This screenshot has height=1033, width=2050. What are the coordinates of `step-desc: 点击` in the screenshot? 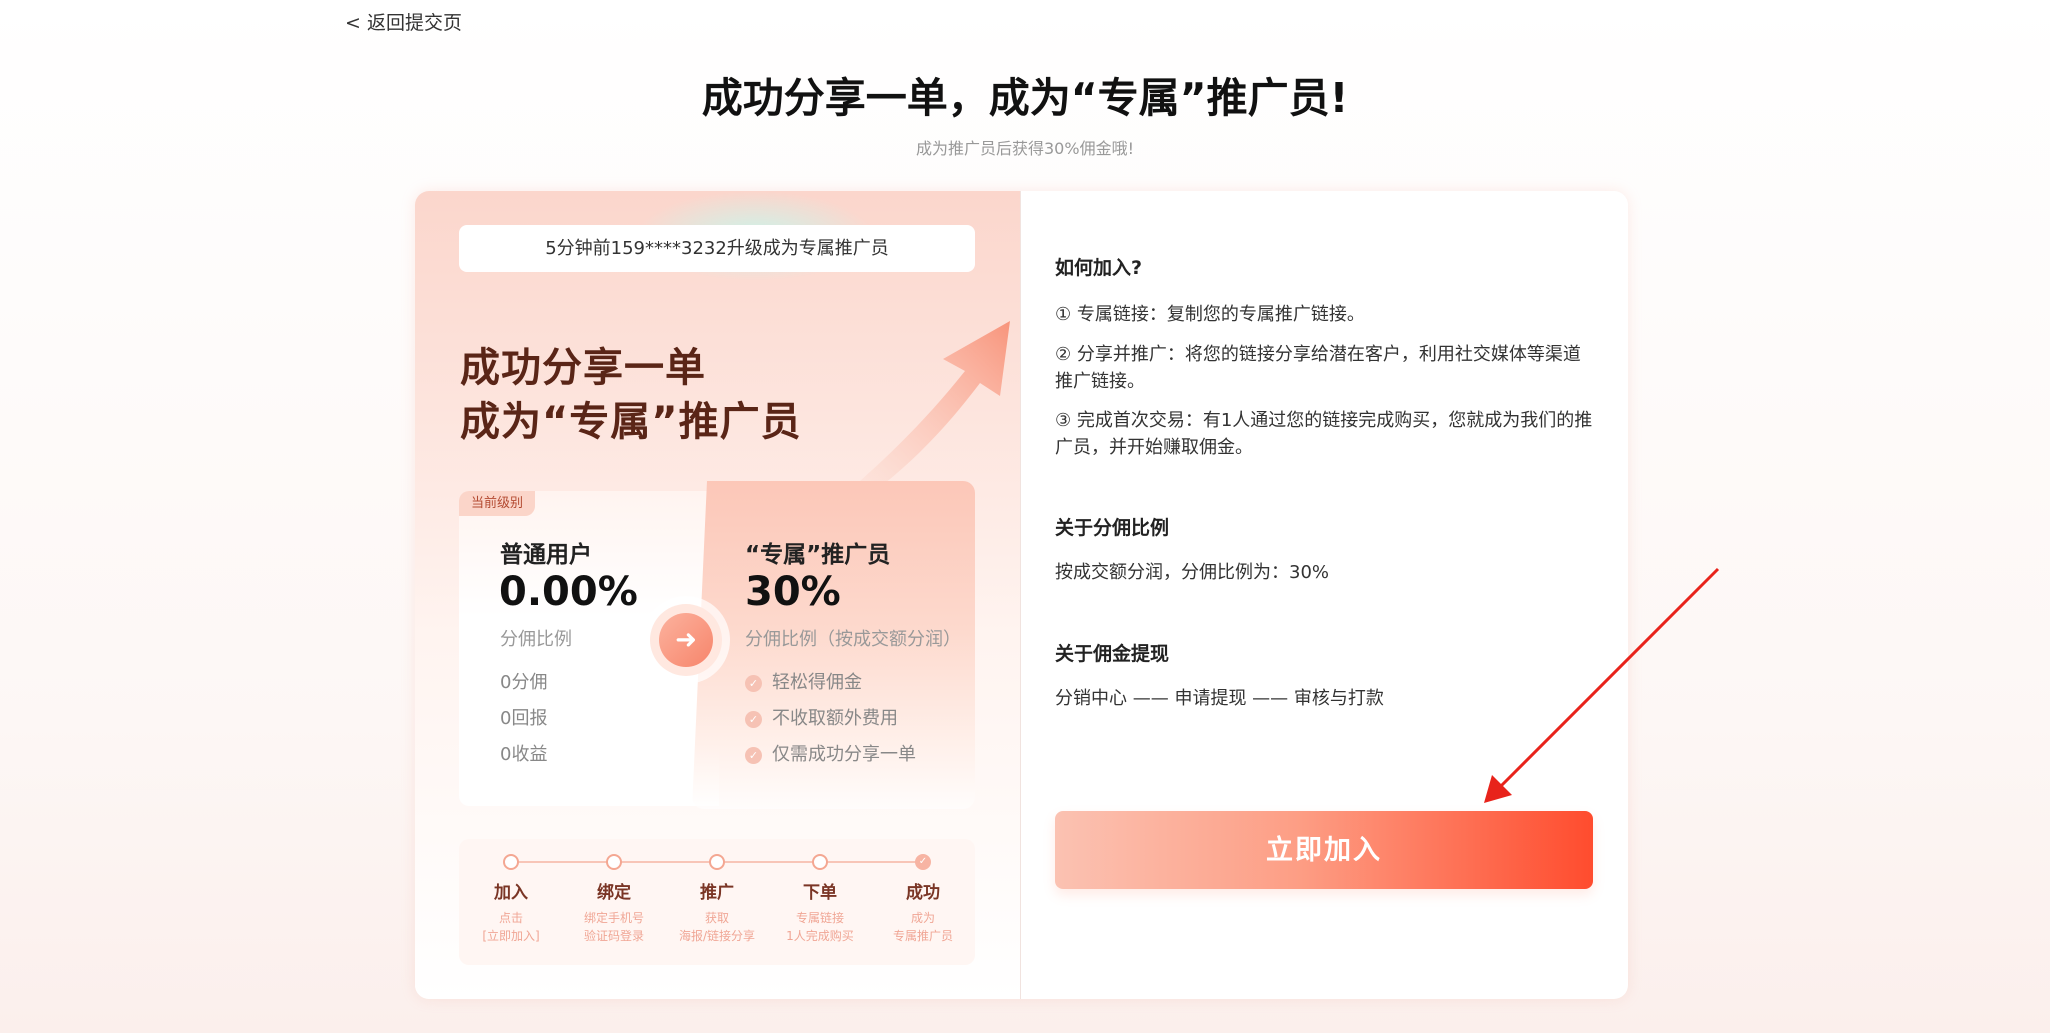 It's located at (510, 918).